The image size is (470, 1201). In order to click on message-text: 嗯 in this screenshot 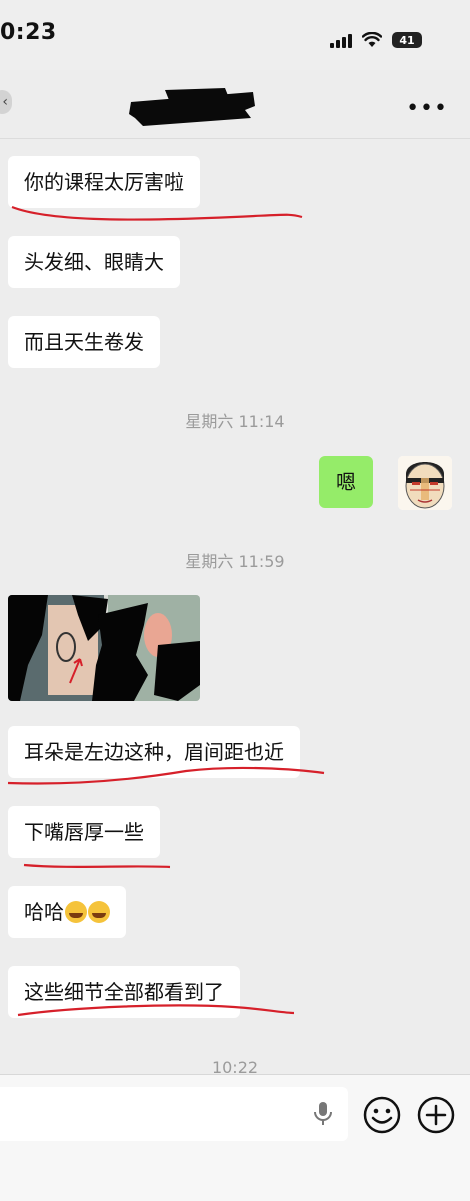, I will do `click(346, 482)`.